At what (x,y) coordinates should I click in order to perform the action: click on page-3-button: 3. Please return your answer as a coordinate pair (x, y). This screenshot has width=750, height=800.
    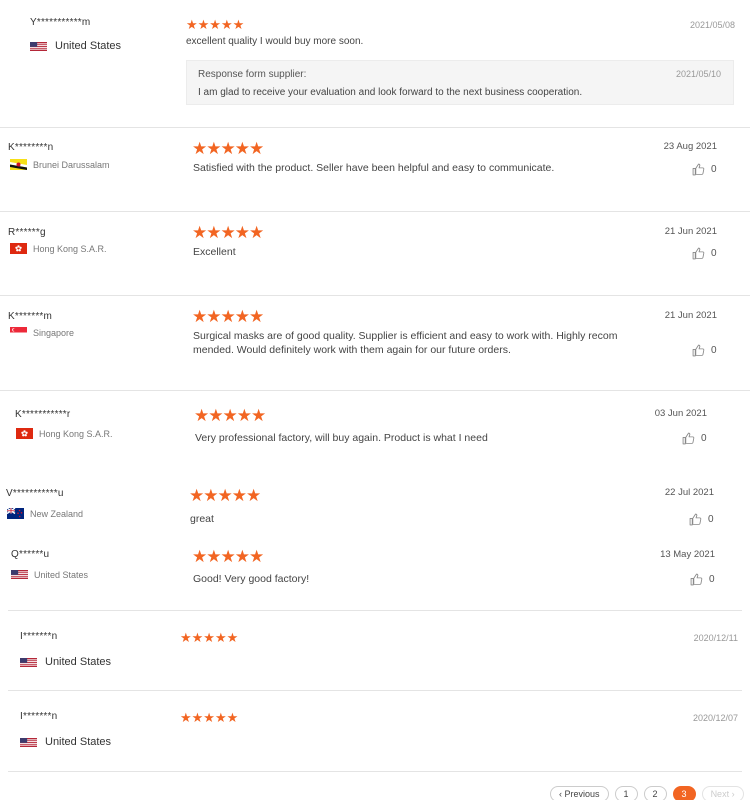
    Looking at the image, I should click on (684, 793).